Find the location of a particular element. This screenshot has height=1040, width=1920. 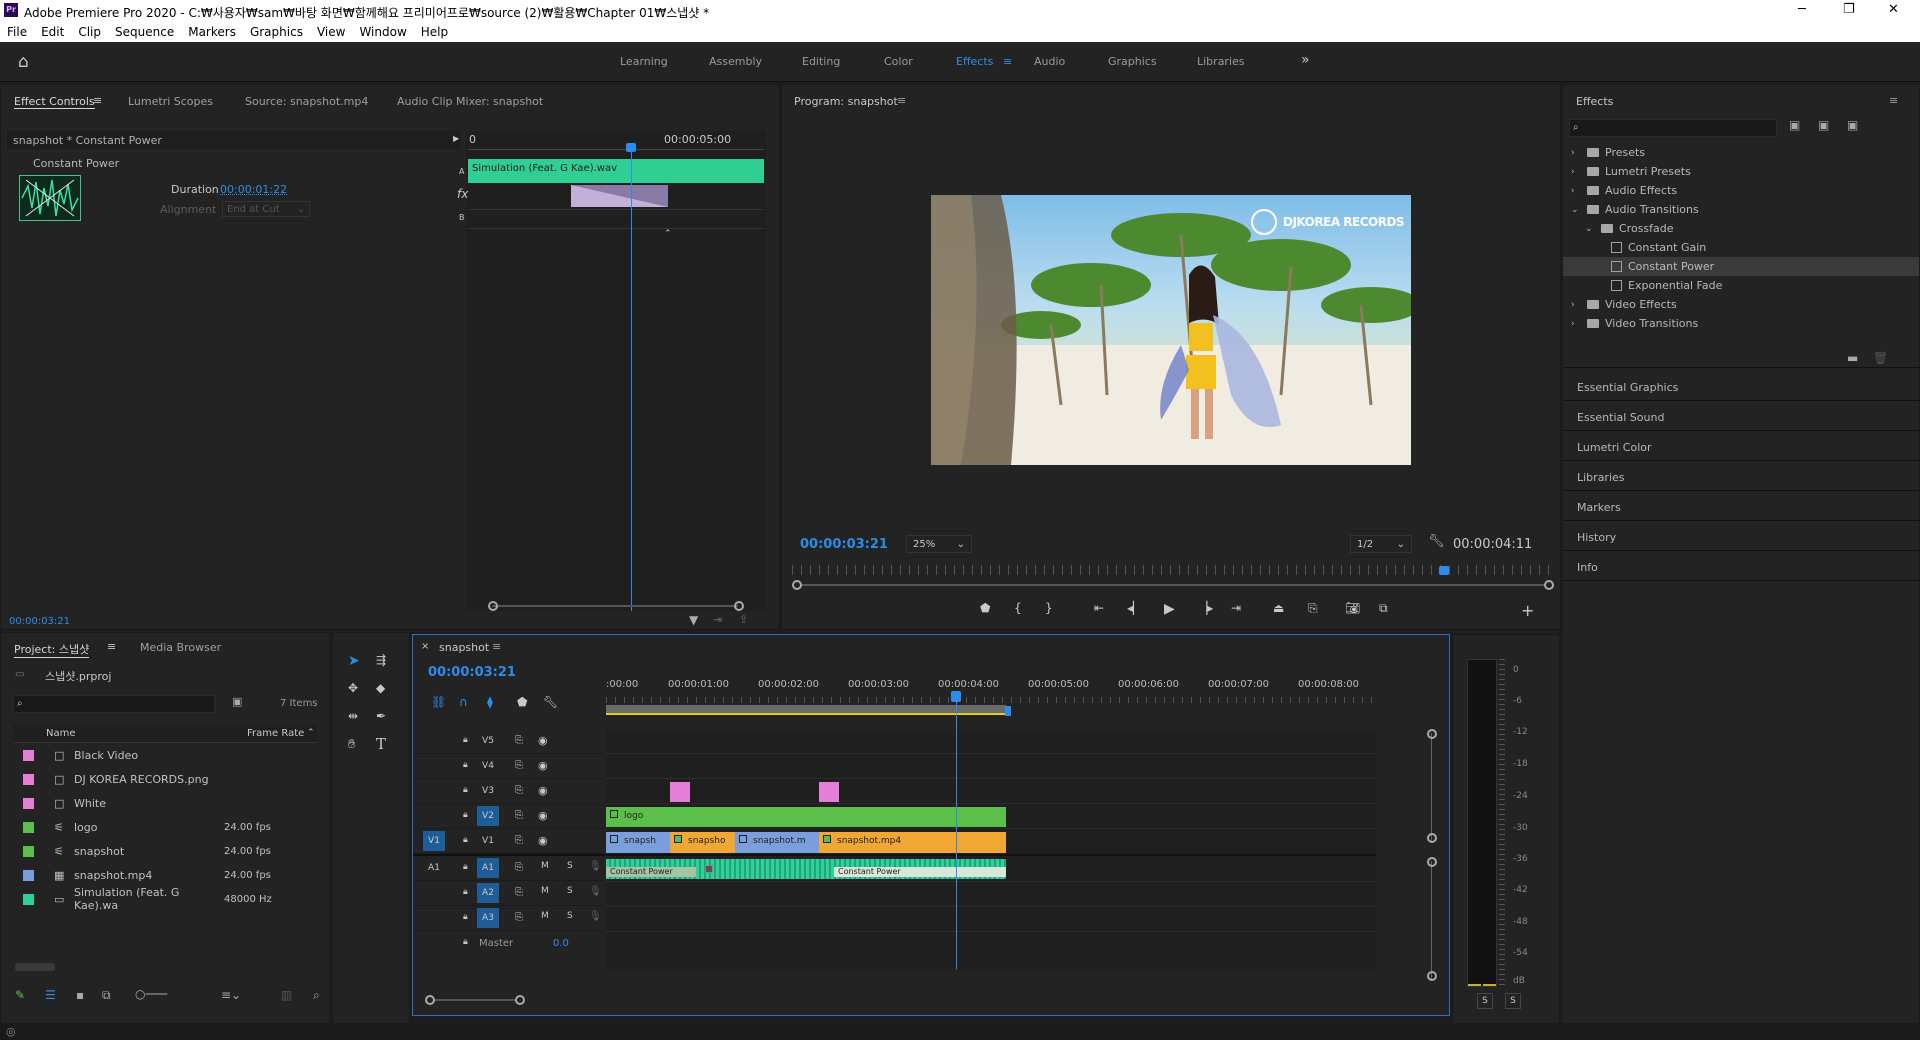

col-name: Name is located at coordinates (61, 733).